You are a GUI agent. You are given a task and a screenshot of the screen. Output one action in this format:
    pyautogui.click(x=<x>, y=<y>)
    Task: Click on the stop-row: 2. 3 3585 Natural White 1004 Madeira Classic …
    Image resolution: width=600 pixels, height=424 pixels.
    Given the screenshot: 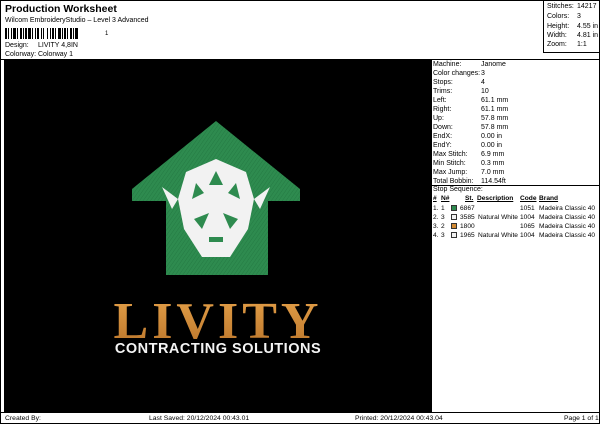 What is the action you would take?
    pyautogui.click(x=515, y=218)
    